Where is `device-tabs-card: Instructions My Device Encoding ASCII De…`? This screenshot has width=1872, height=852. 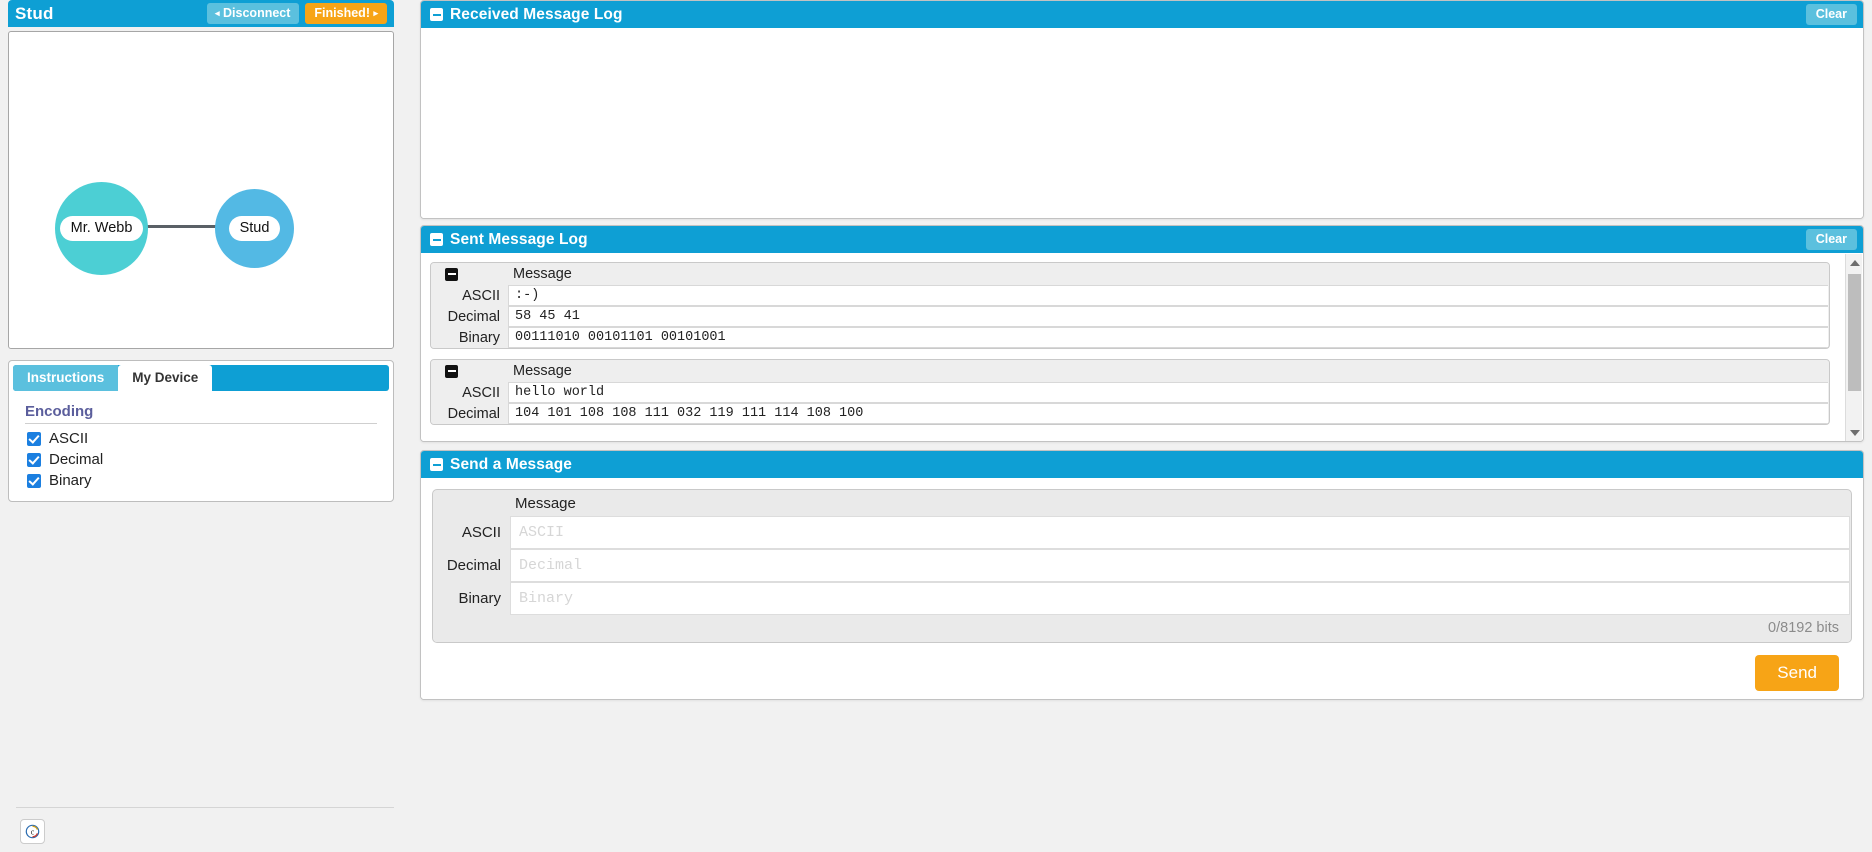 device-tabs-card: Instructions My Device Encoding ASCII De… is located at coordinates (201, 431).